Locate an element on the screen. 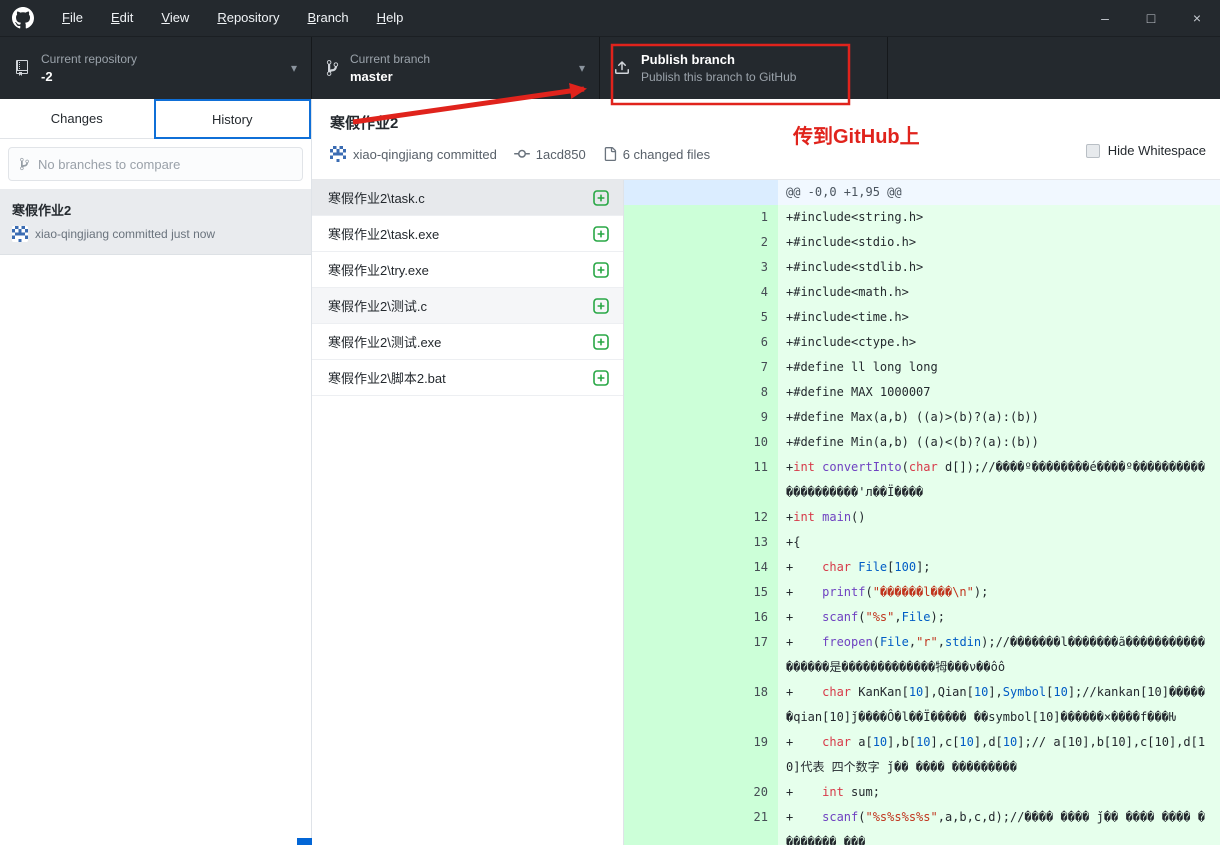 This screenshot has width=1220, height=845. file-row: 寒假作业2\脚本2.bat is located at coordinates (467, 378).